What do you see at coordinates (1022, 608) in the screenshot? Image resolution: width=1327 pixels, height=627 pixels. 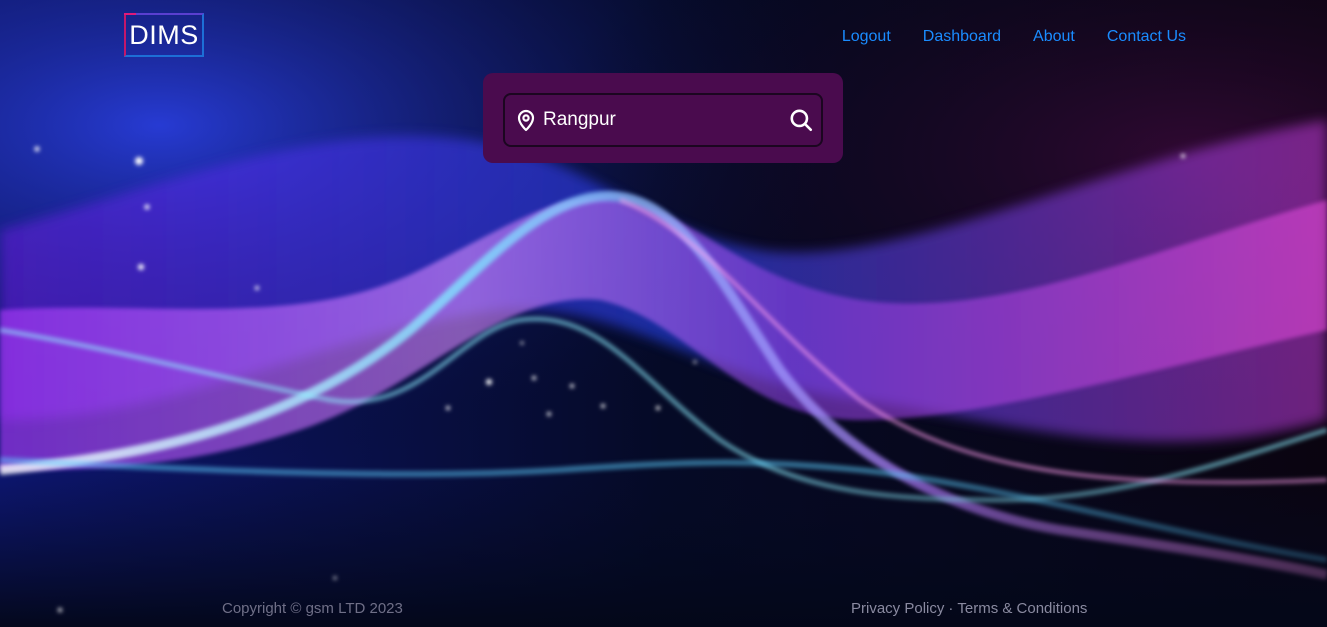 I see `terms-conditions-link: Terms & Conditions` at bounding box center [1022, 608].